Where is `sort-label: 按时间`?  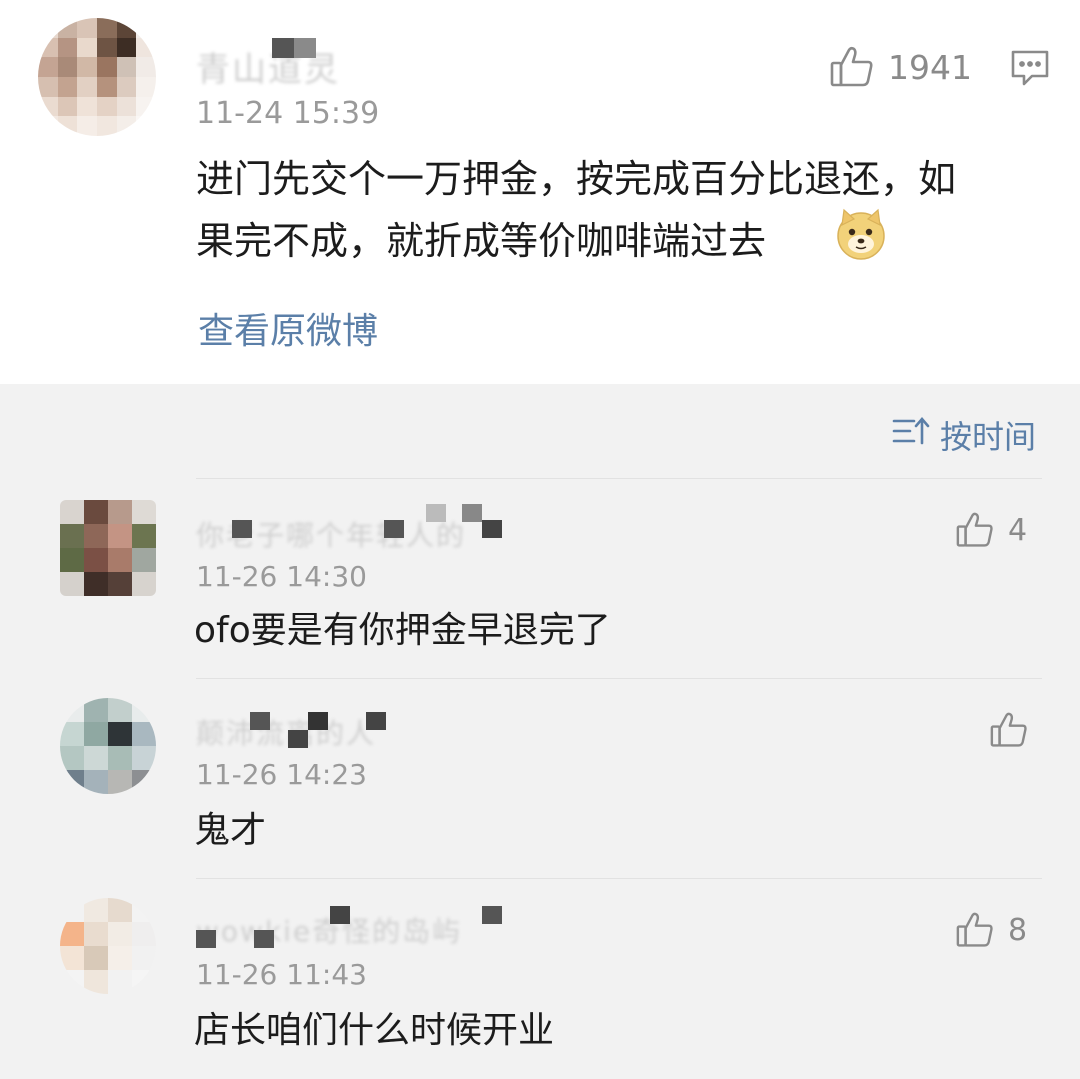
sort-label: 按时间 is located at coordinates (988, 437).